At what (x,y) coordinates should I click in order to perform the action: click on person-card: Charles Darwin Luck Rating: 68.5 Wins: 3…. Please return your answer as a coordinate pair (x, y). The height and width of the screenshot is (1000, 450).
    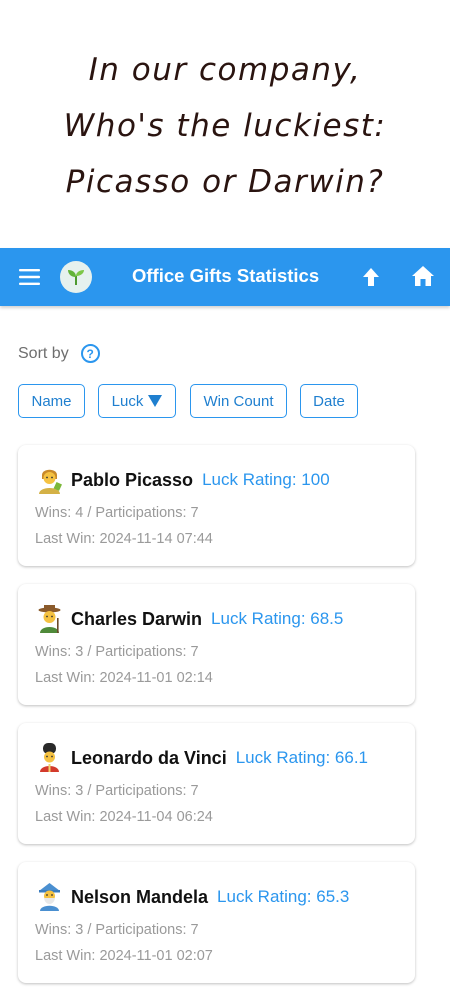
    Looking at the image, I should click on (216, 644).